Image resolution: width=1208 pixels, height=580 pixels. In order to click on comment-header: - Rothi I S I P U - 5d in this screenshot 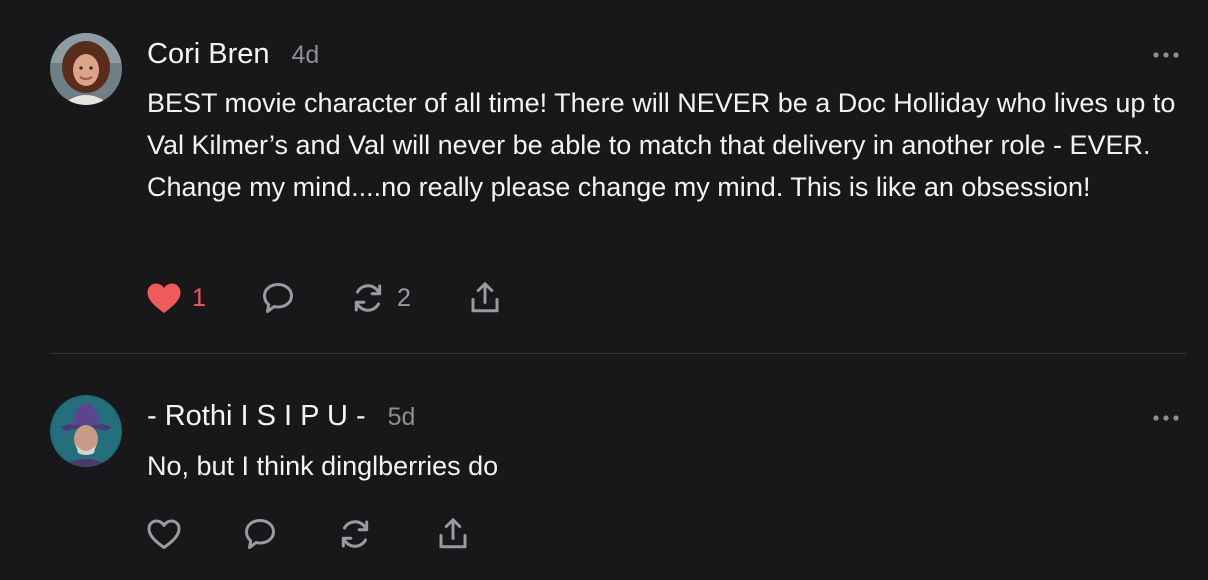, I will do `click(281, 416)`.